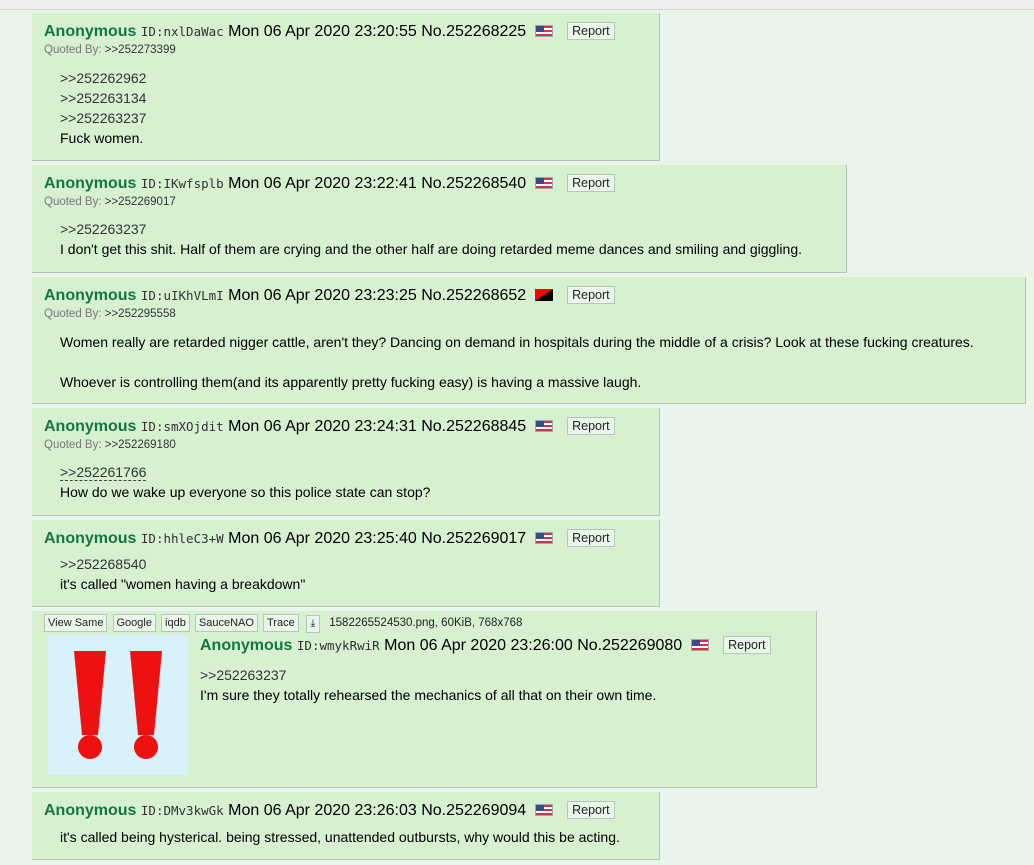  What do you see at coordinates (182, 295) in the screenshot?
I see `poster-id: ID:uIKhVLmI` at bounding box center [182, 295].